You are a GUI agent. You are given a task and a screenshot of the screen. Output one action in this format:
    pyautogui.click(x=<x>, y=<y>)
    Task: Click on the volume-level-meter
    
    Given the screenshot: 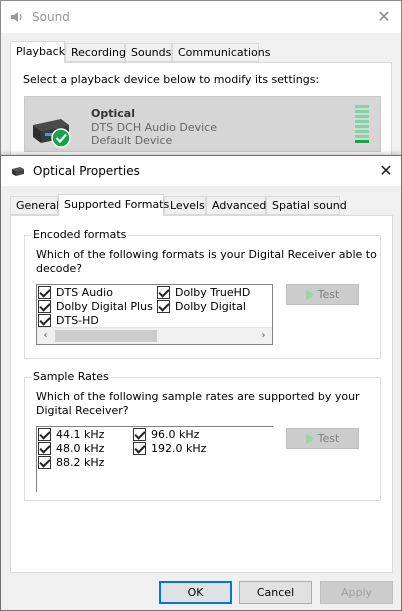 What is the action you would take?
    pyautogui.click(x=362, y=125)
    